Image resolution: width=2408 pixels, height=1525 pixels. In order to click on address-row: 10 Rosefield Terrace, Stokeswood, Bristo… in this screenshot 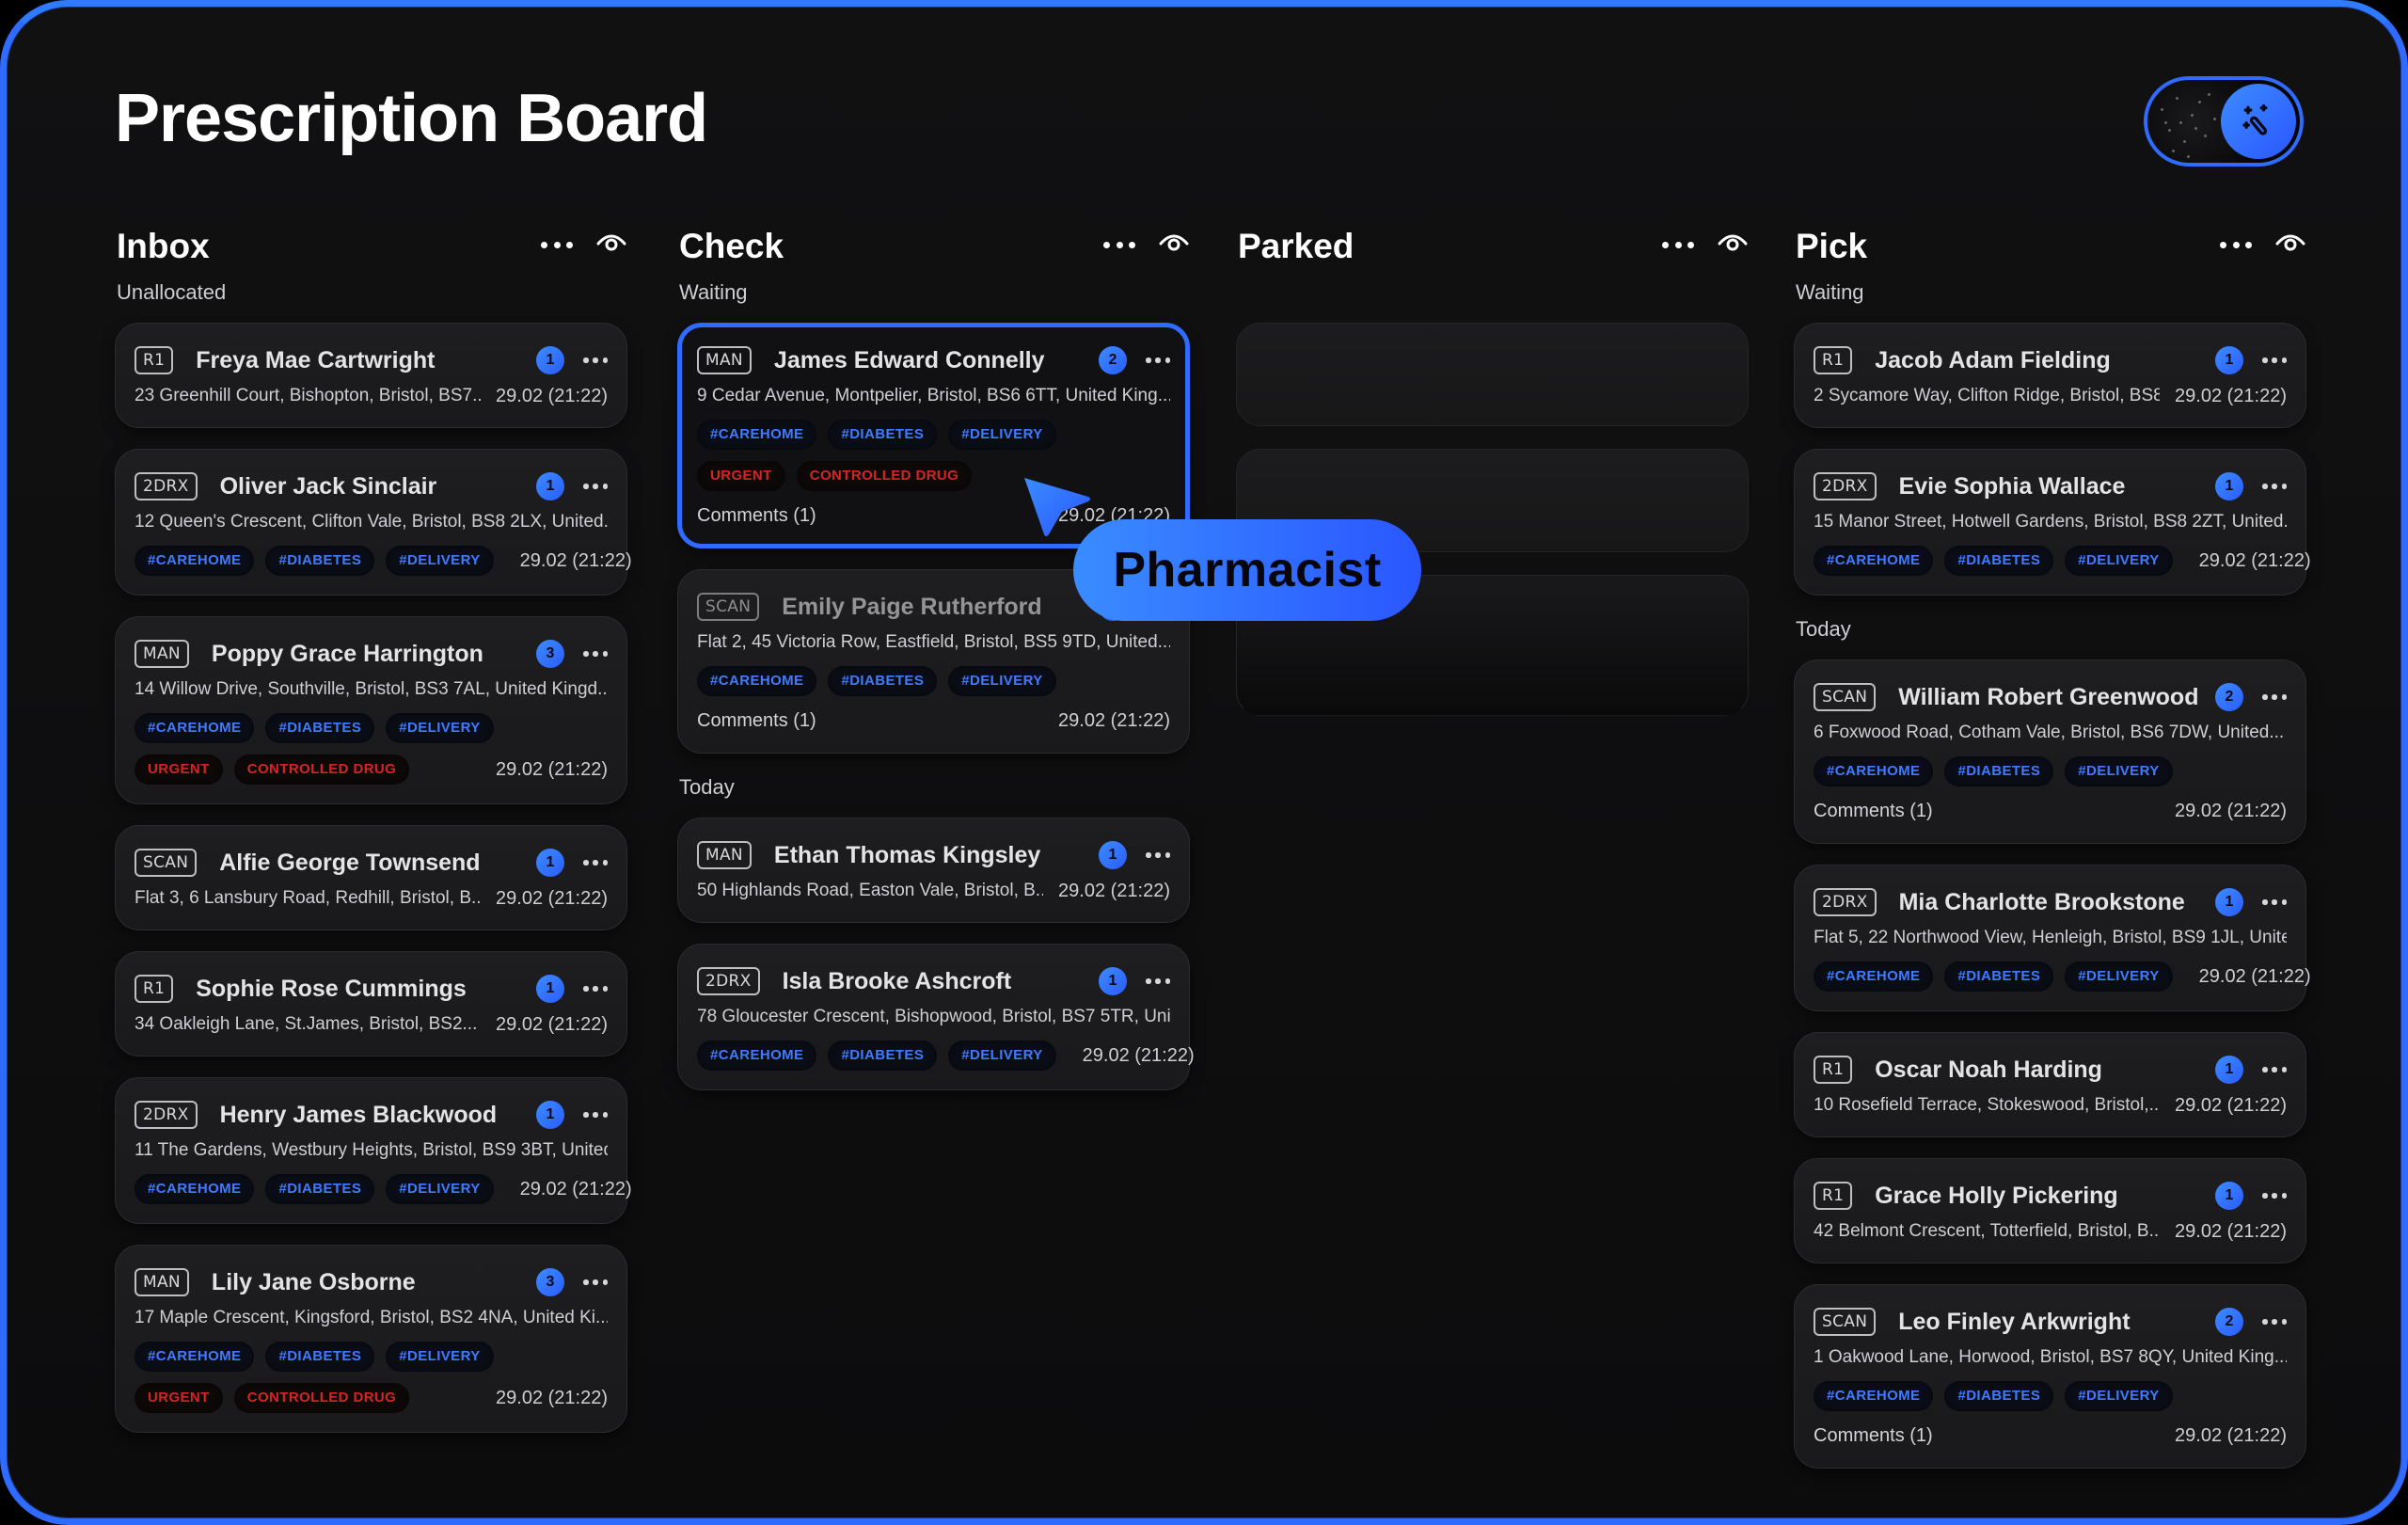, I will do `click(2050, 1105)`.